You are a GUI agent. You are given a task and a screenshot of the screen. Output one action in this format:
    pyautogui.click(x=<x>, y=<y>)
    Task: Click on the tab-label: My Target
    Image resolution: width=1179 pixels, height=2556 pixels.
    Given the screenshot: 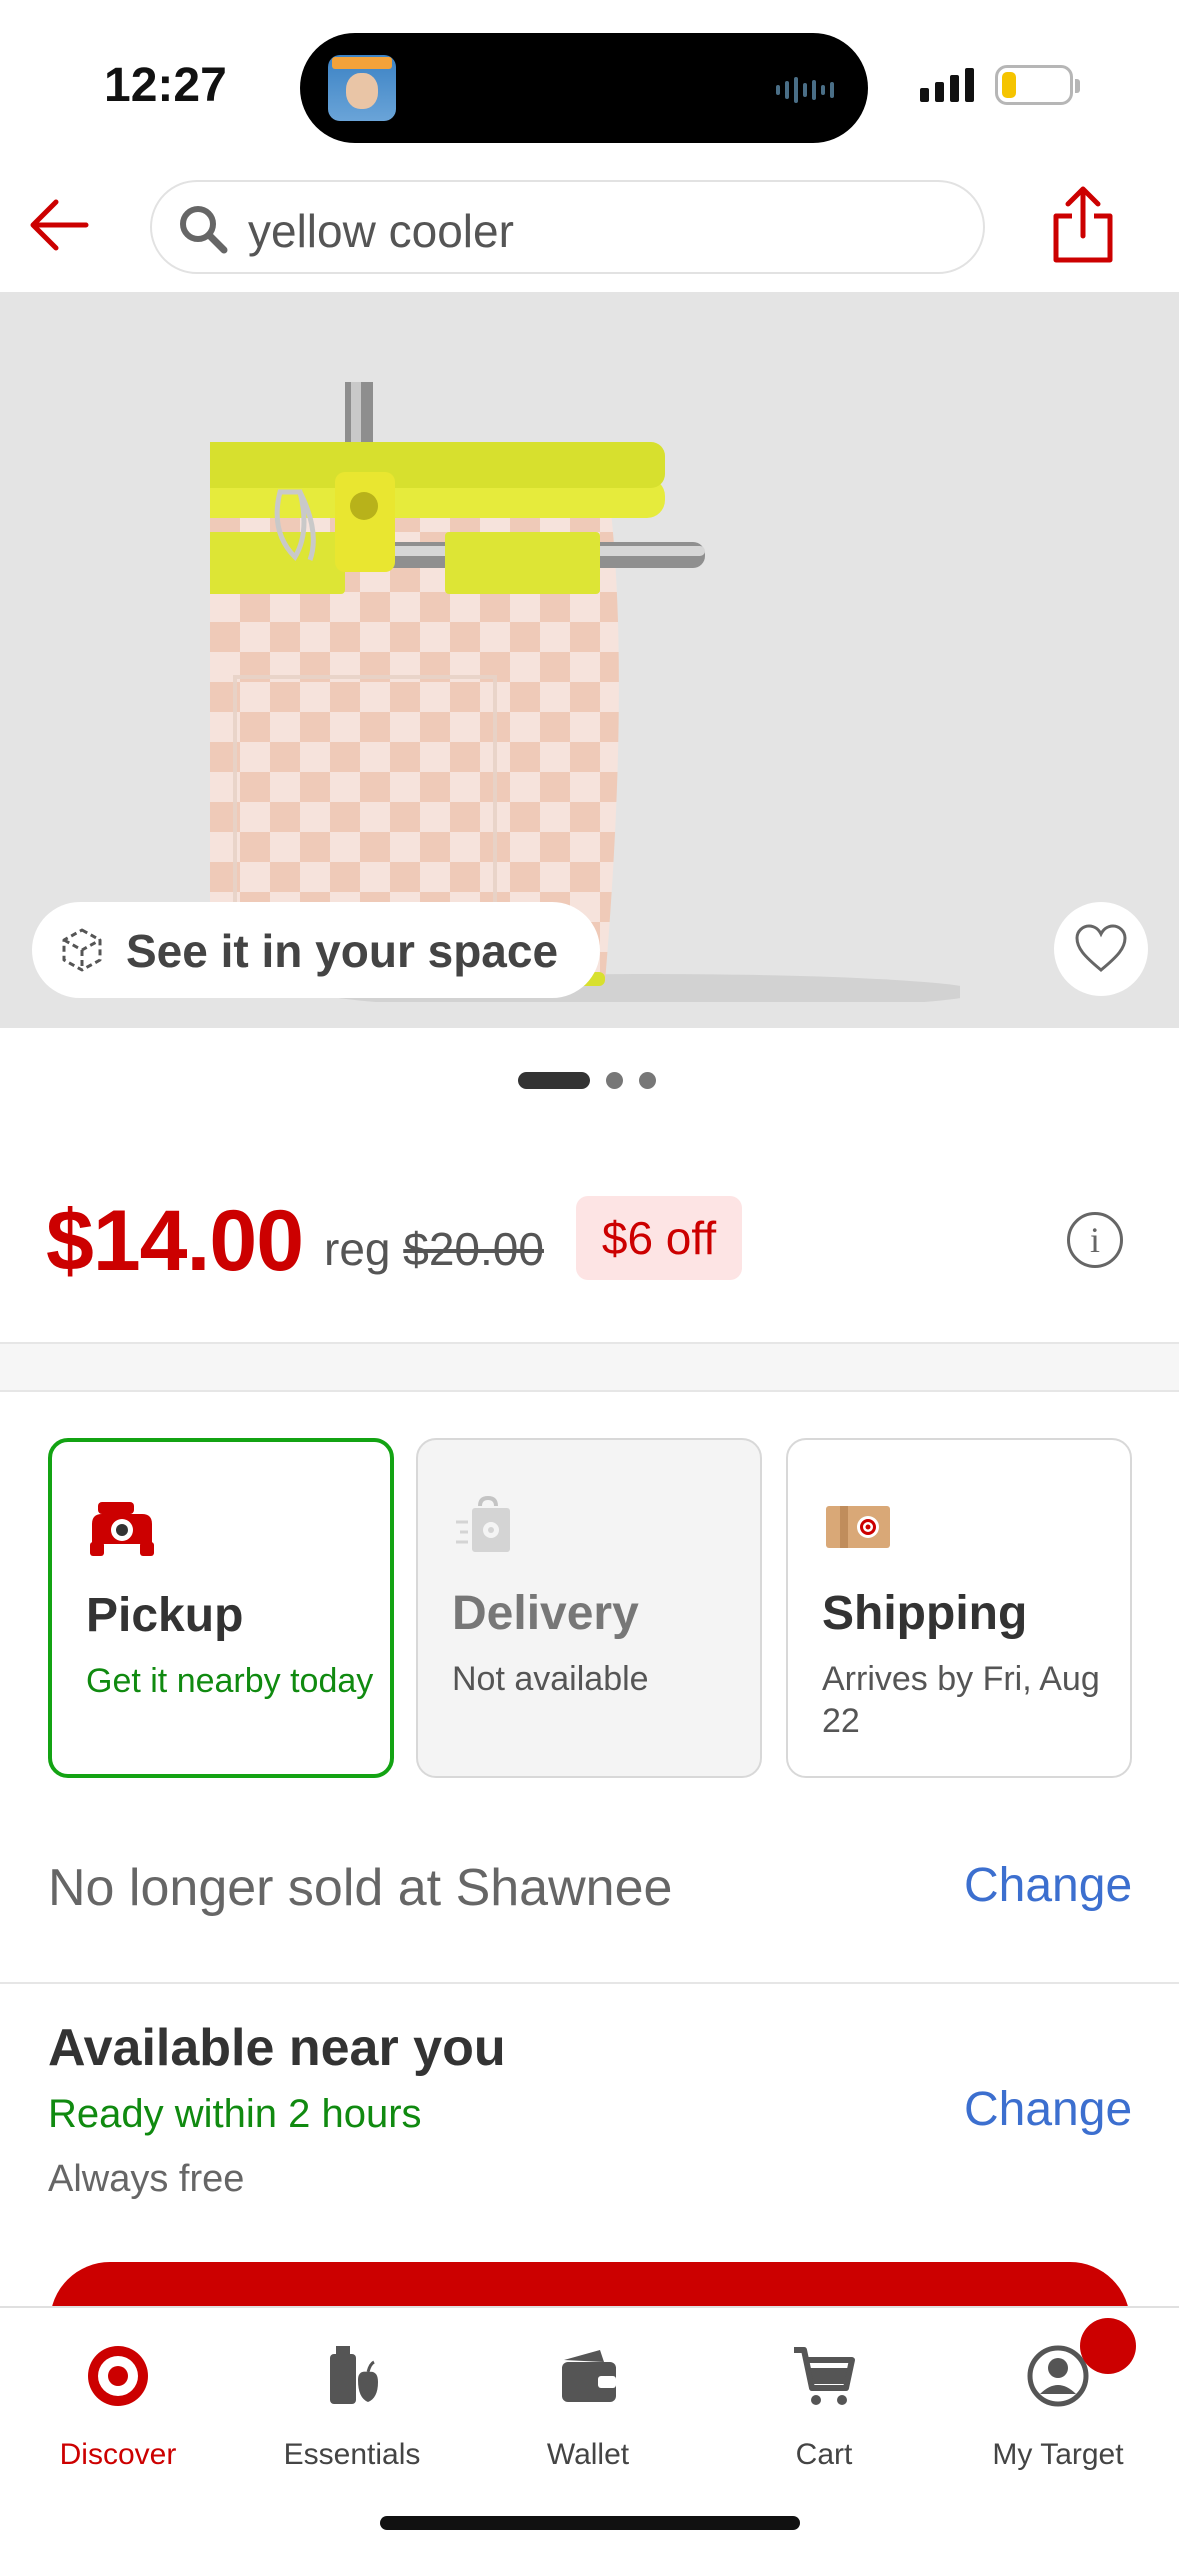 What is the action you would take?
    pyautogui.click(x=1058, y=2454)
    